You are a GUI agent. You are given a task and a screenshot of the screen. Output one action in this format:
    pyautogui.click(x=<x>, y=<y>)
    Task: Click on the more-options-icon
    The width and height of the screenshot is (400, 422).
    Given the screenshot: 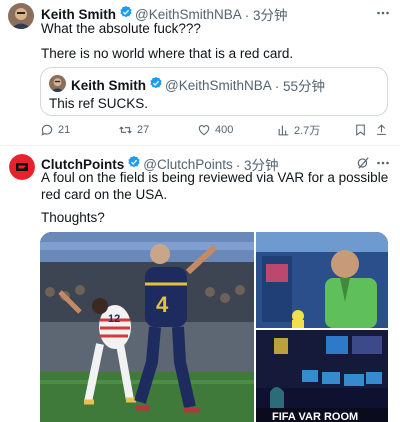 What is the action you would take?
    pyautogui.click(x=383, y=15)
    